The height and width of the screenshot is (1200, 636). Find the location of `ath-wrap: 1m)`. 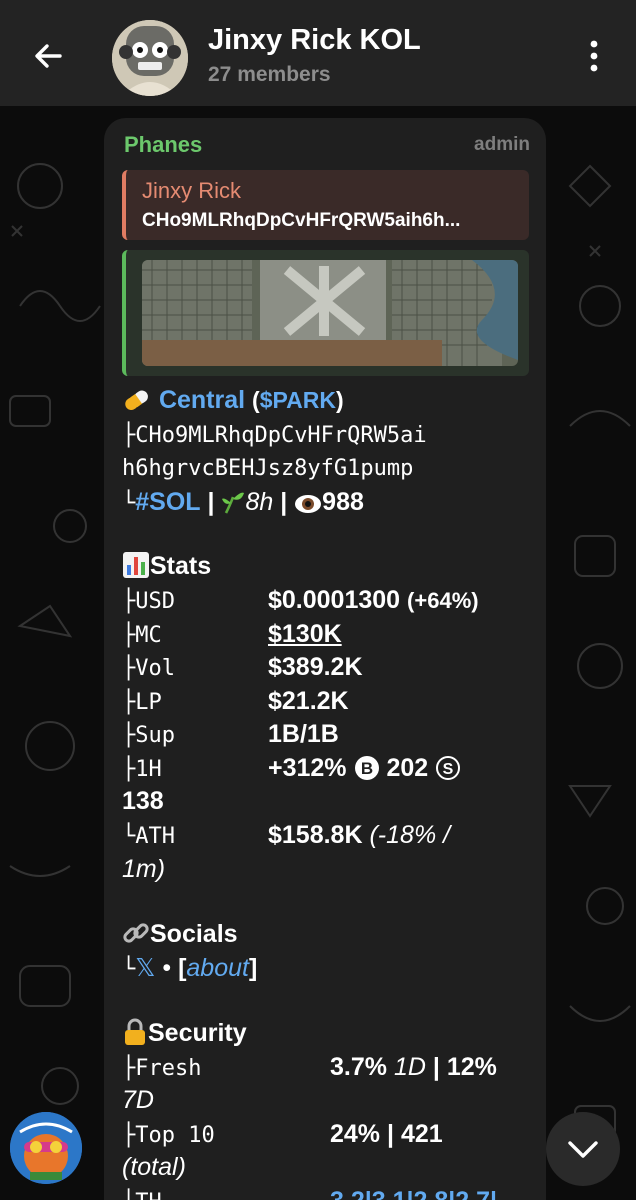

ath-wrap: 1m) is located at coordinates (144, 869).